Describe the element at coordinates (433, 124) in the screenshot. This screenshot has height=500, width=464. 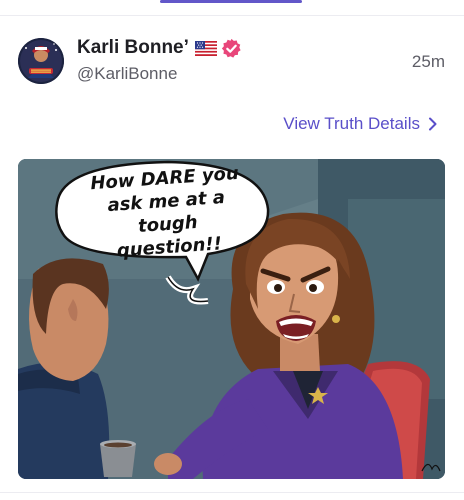
I see `chevron-right-icon` at that location.